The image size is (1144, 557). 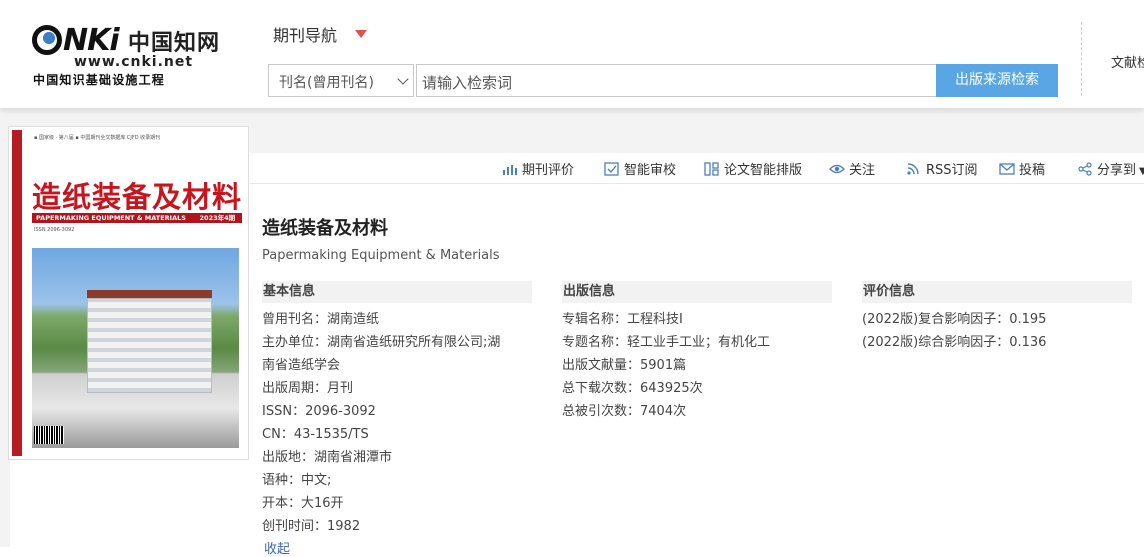 I want to click on cover-building, so click(x=149, y=345).